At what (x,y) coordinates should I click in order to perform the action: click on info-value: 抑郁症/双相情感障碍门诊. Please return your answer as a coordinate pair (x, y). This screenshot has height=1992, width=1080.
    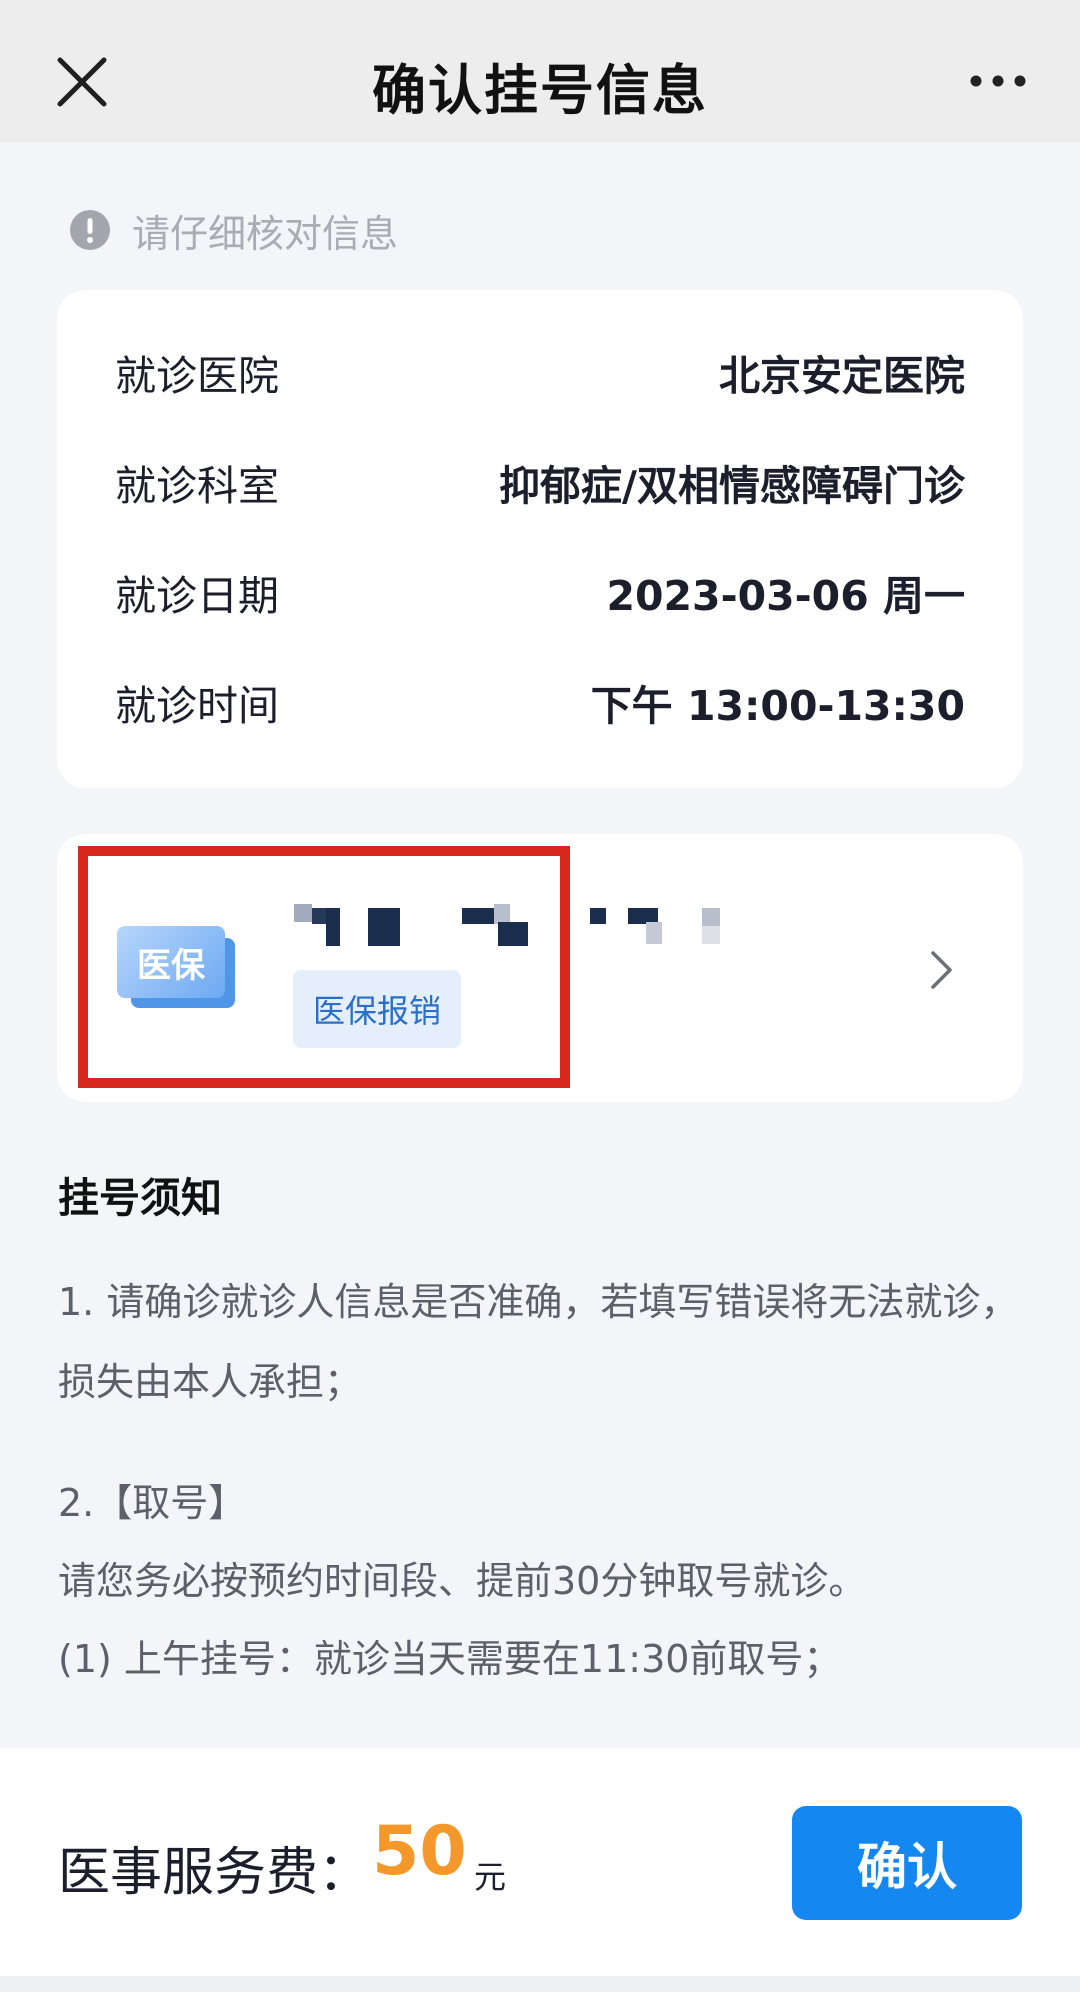
    Looking at the image, I should click on (732, 486).